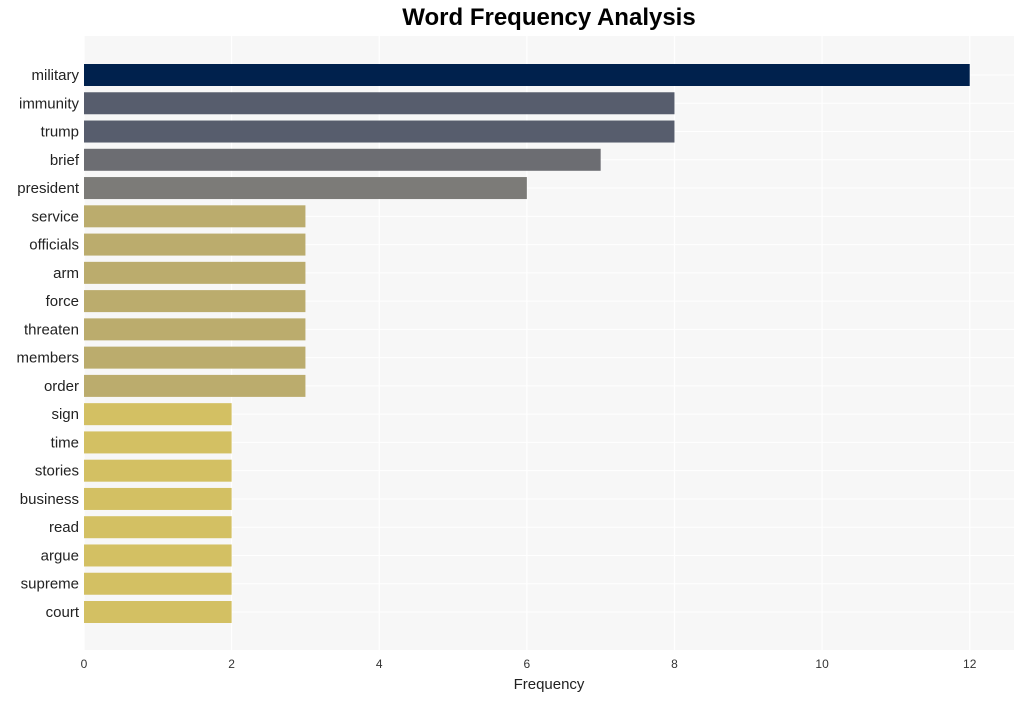  I want to click on x-tick-label: 4, so click(379, 664).